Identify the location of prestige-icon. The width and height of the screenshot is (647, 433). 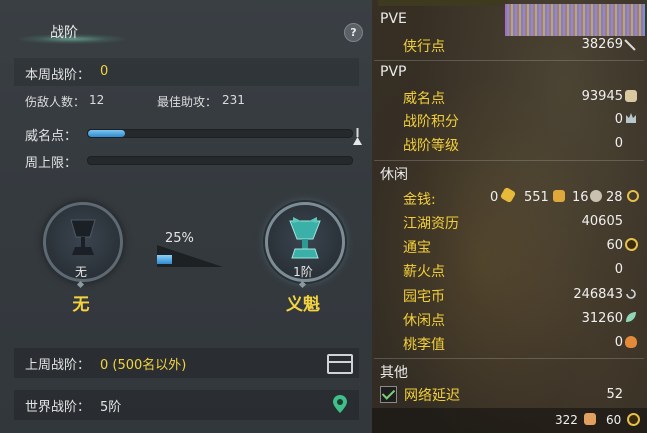
(631, 96).